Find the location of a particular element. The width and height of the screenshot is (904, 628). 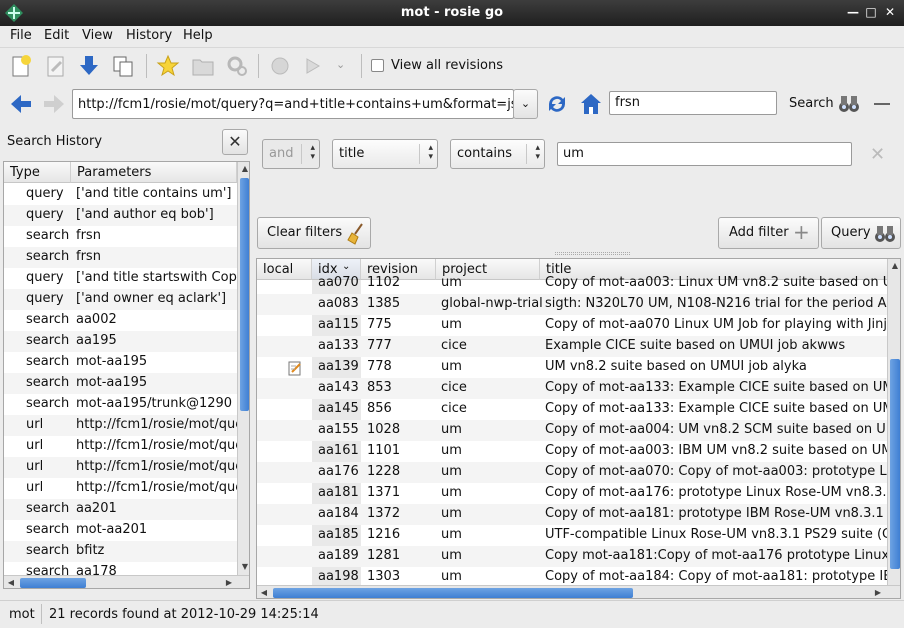

history-params: aa002 is located at coordinates (96, 319).